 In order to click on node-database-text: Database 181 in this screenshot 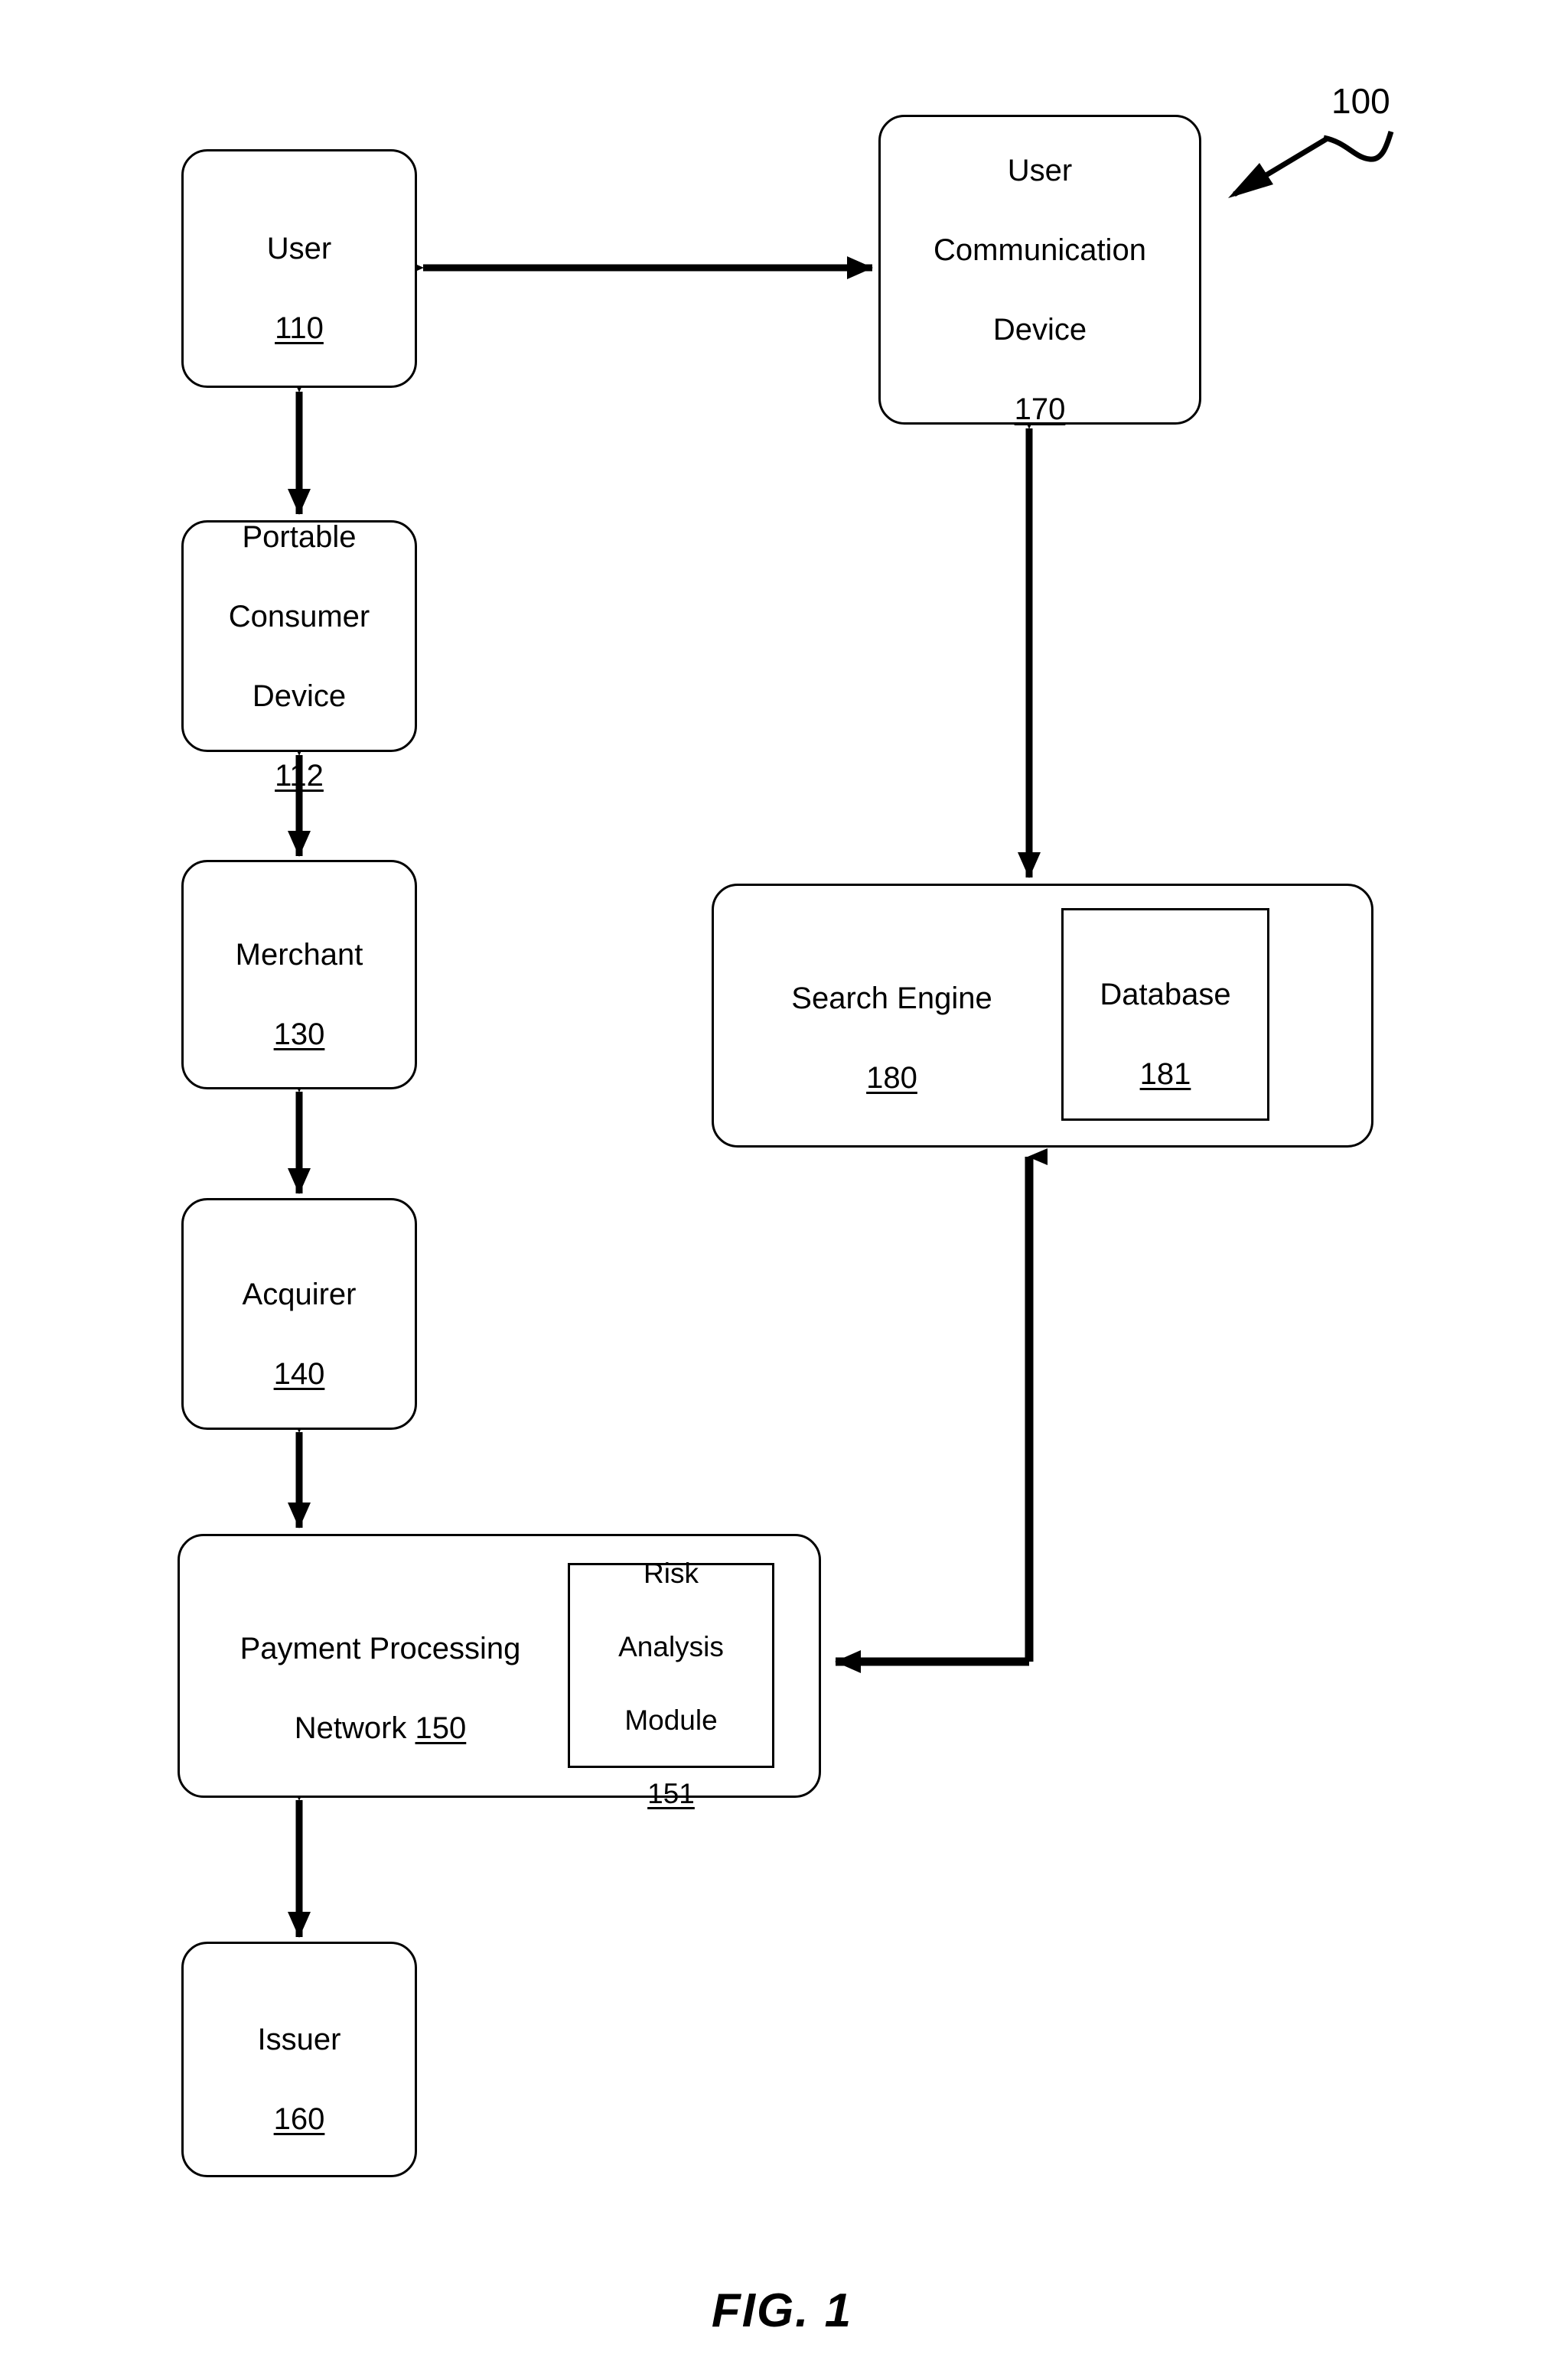, I will do `click(1165, 1014)`.